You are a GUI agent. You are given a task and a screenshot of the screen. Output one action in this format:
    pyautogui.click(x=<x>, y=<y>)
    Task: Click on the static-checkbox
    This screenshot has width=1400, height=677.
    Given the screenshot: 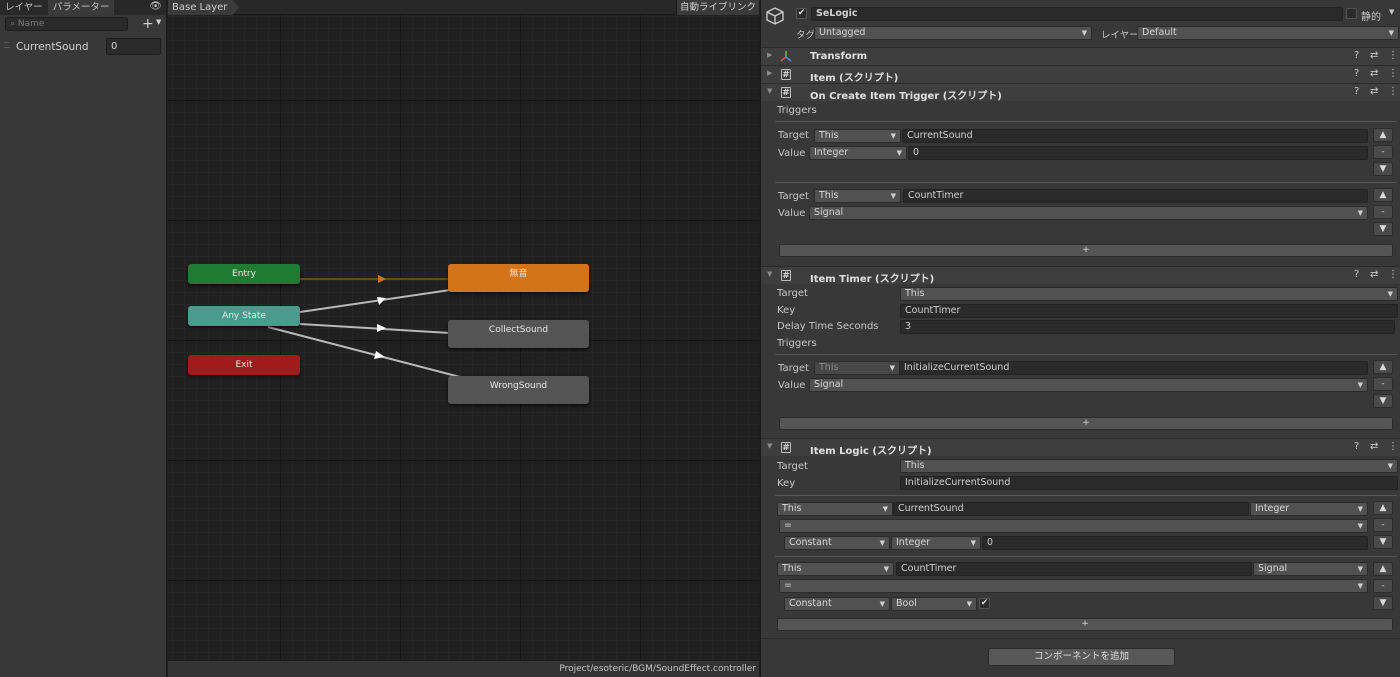 What is the action you would take?
    pyautogui.click(x=1351, y=13)
    